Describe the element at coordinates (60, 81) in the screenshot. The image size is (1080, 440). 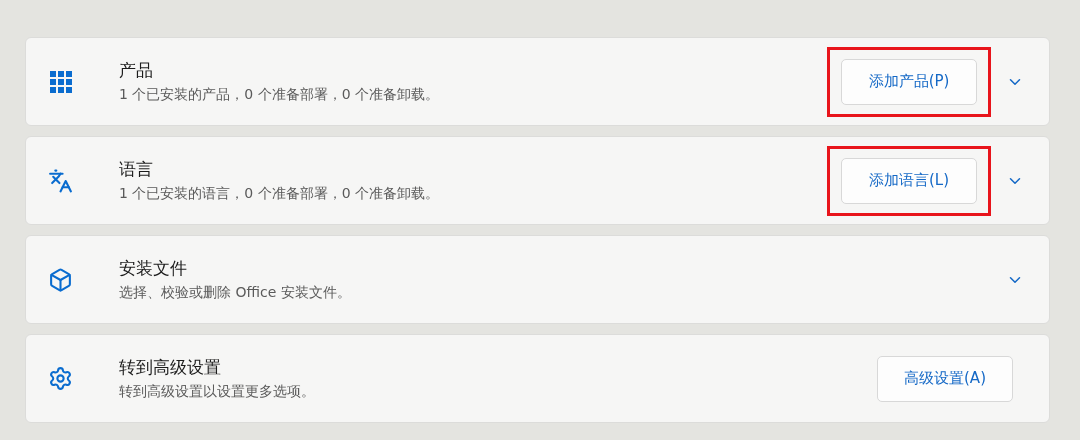
I see `grid-icon` at that location.